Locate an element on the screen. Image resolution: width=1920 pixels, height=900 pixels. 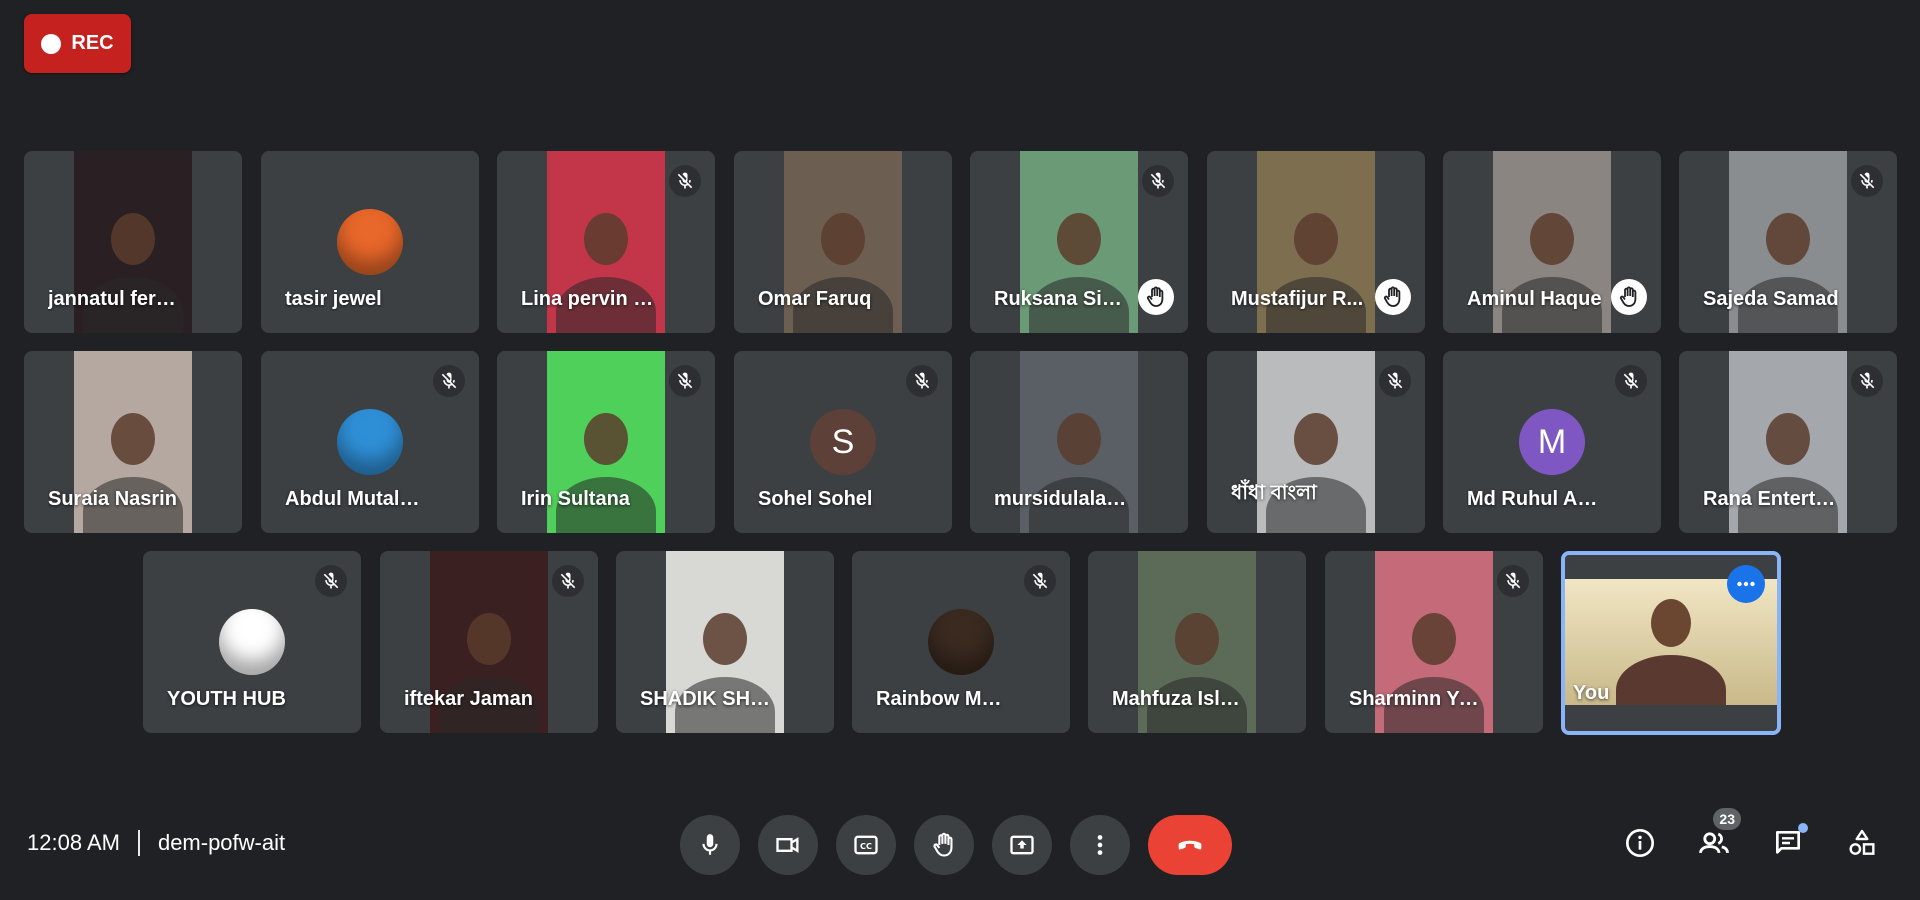
participant-tile: Aminul Haque is located at coordinates (1552, 242).